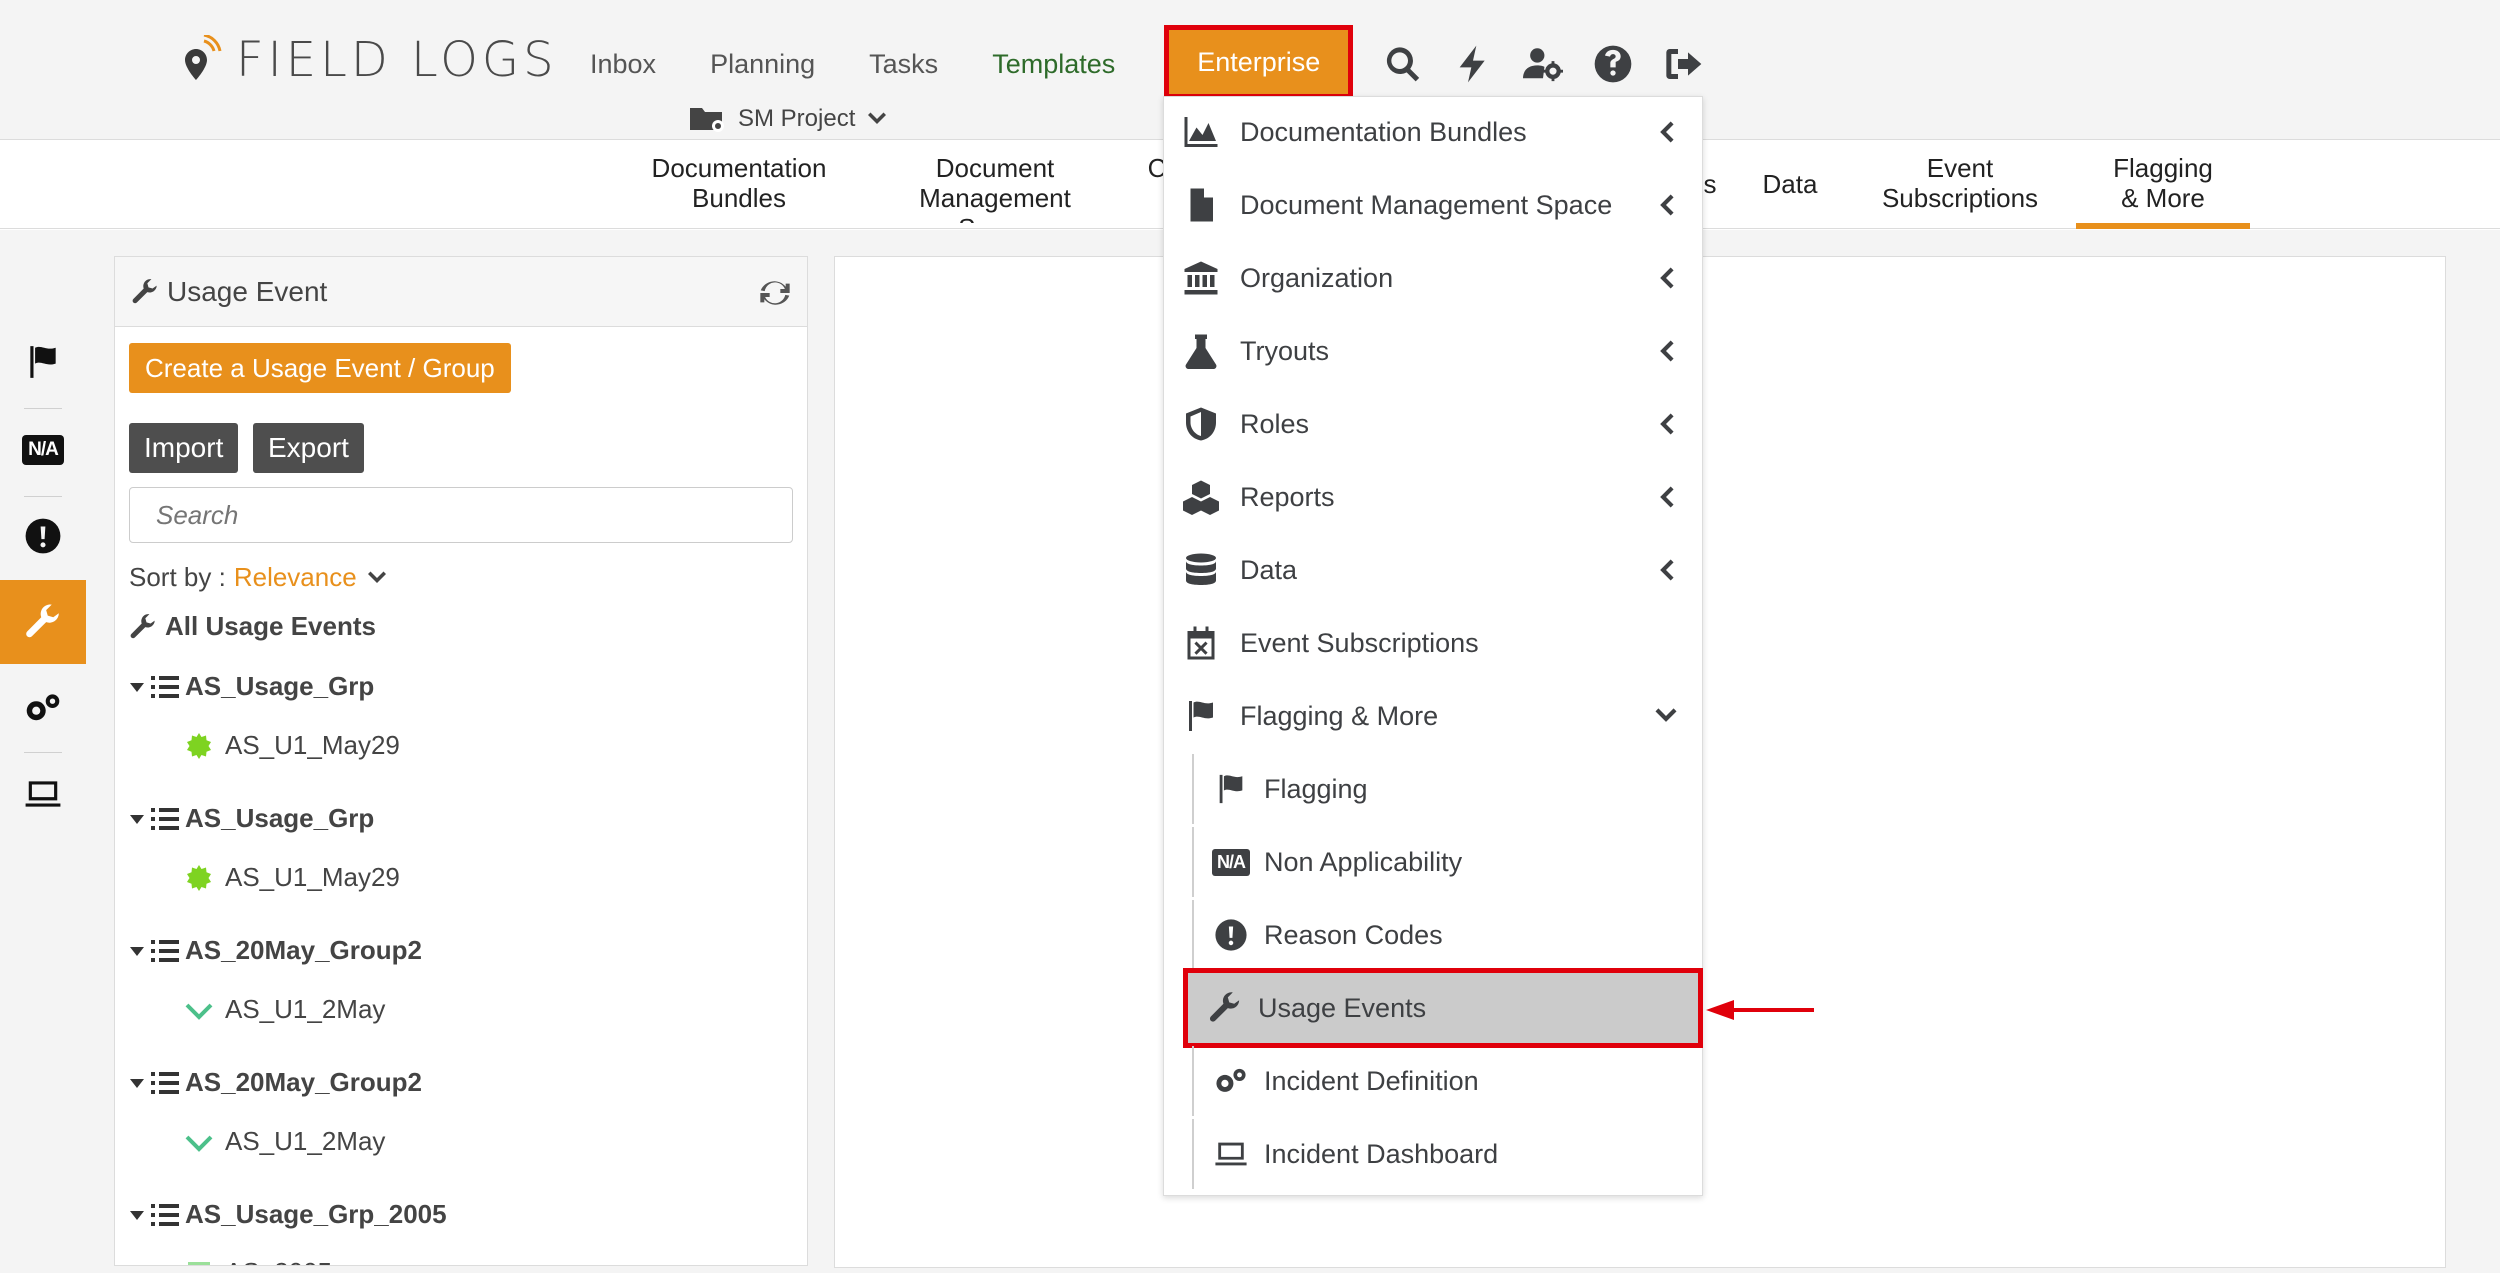 The width and height of the screenshot is (2500, 1273). I want to click on rail-incident-dashboard, so click(43, 794).